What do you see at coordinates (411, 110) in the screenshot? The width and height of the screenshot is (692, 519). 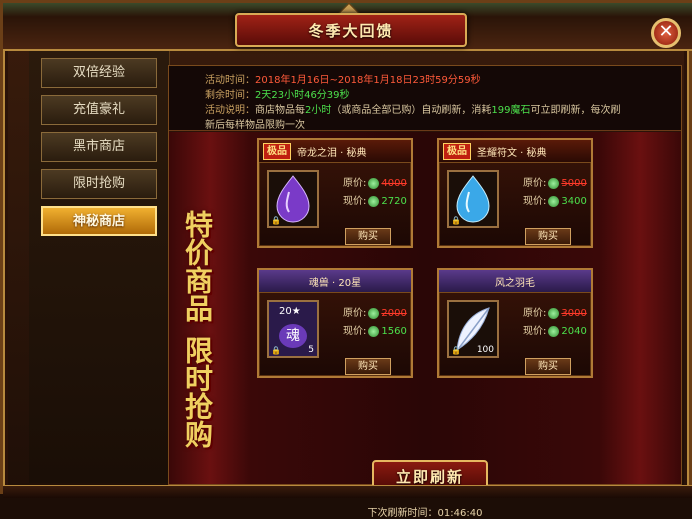 I see `description-text-2: （或商品全部已购）自动刷新，消耗` at bounding box center [411, 110].